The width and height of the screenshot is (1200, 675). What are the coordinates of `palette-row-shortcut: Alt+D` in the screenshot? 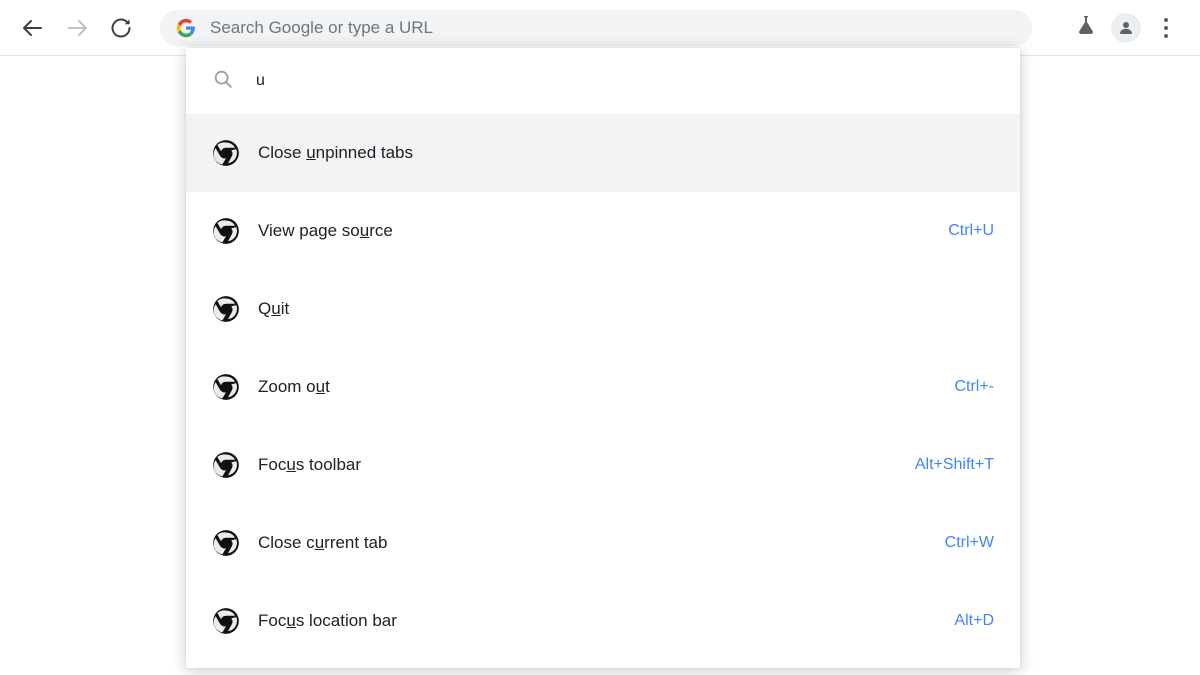 It's located at (974, 620).